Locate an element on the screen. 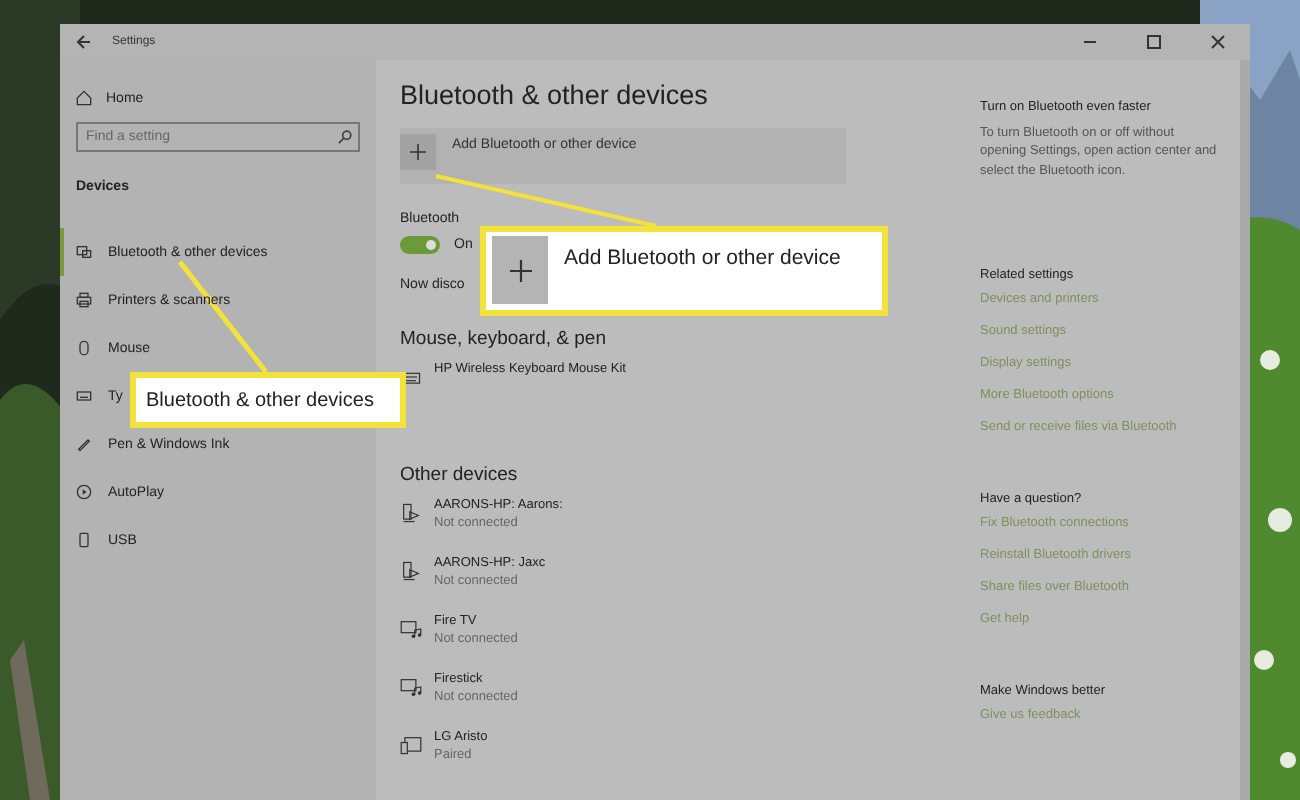 The image size is (1300, 800). leader-line is located at coordinates (223, 317).